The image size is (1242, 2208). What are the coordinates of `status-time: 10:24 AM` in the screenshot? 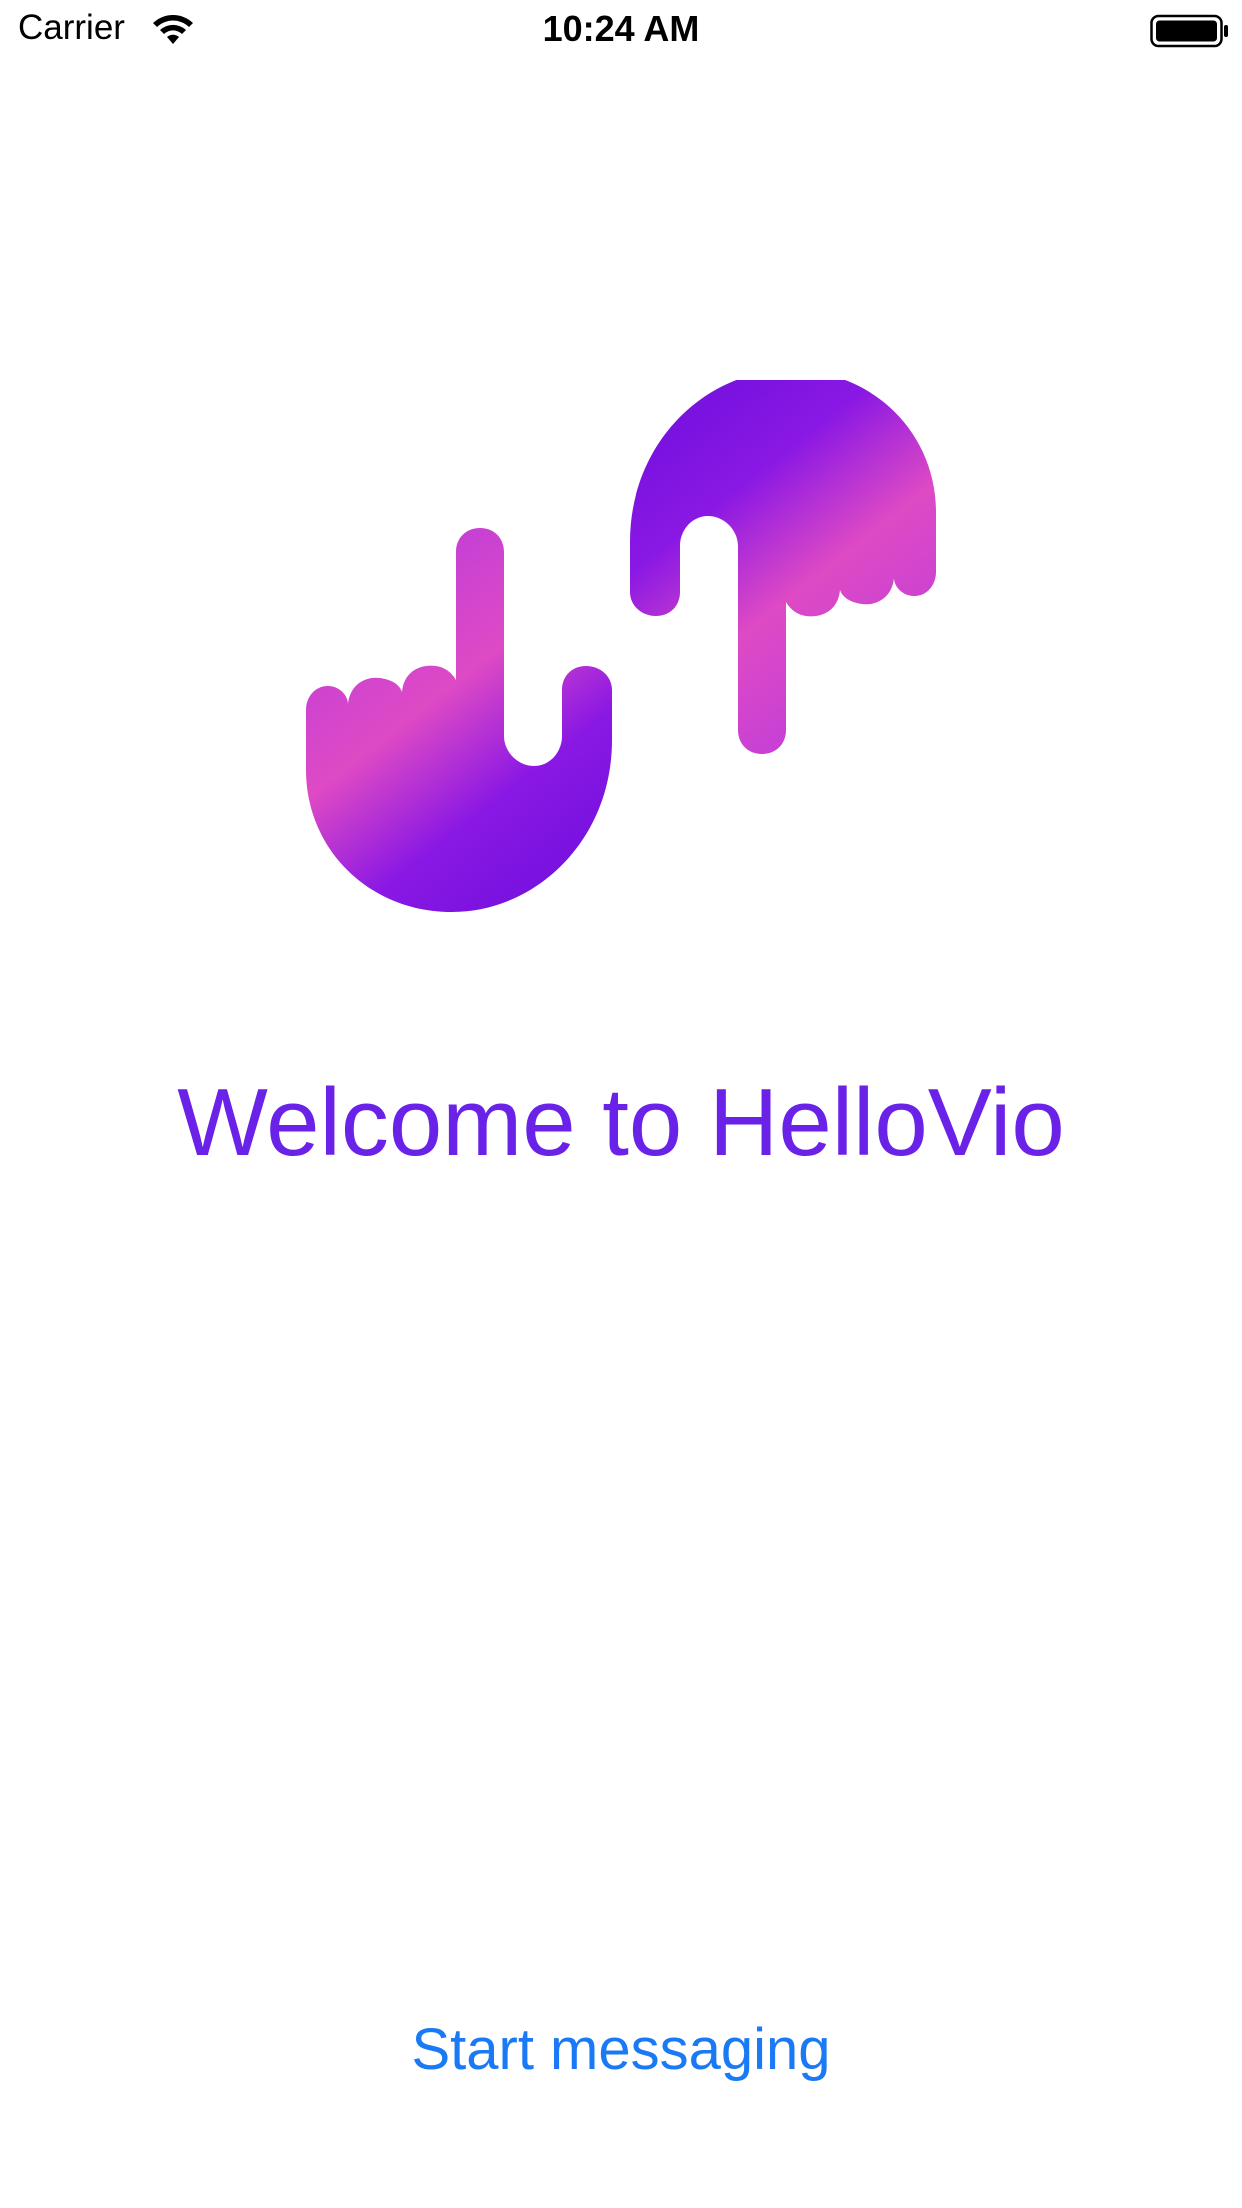 It's located at (621, 28).